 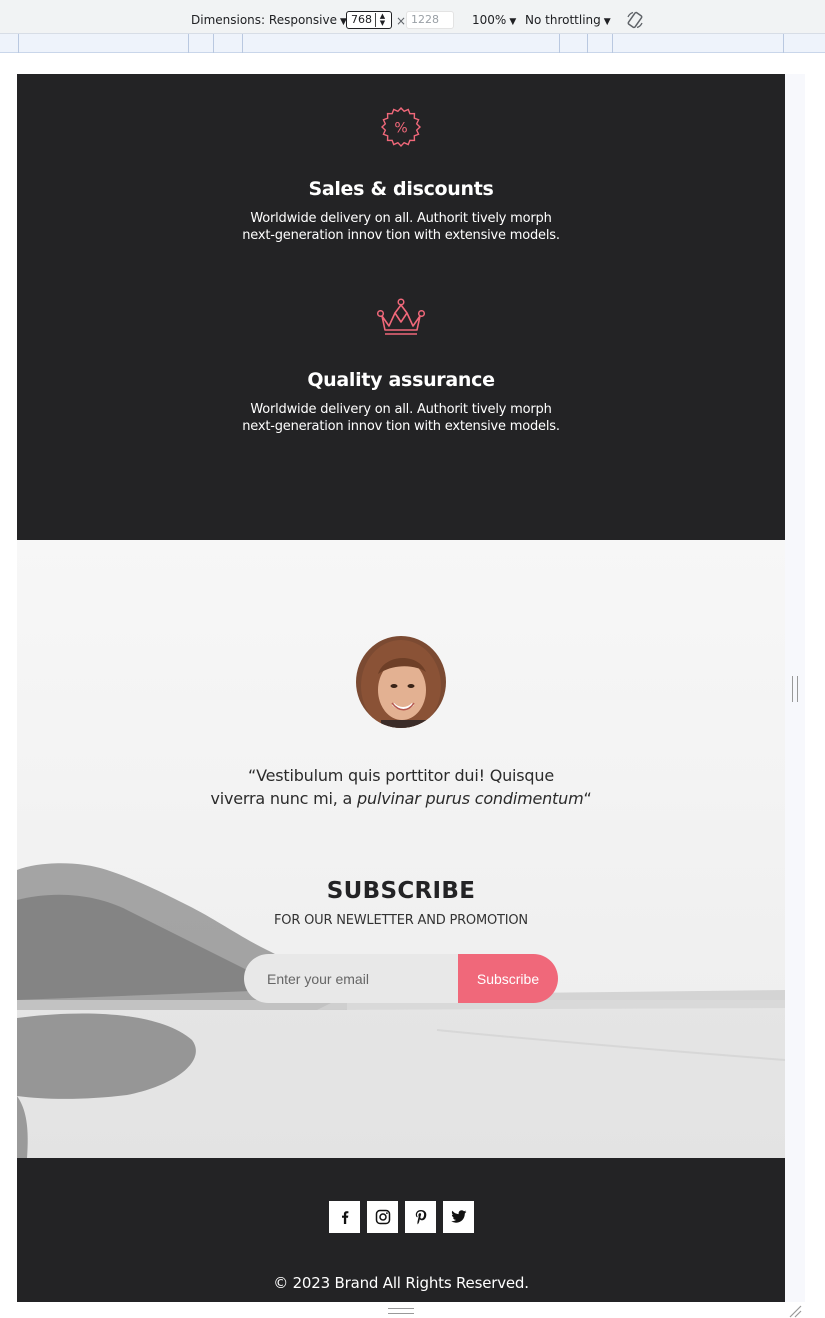 I want to click on quote-italic: pulvinar purus condimentum, so click(x=470, y=798).